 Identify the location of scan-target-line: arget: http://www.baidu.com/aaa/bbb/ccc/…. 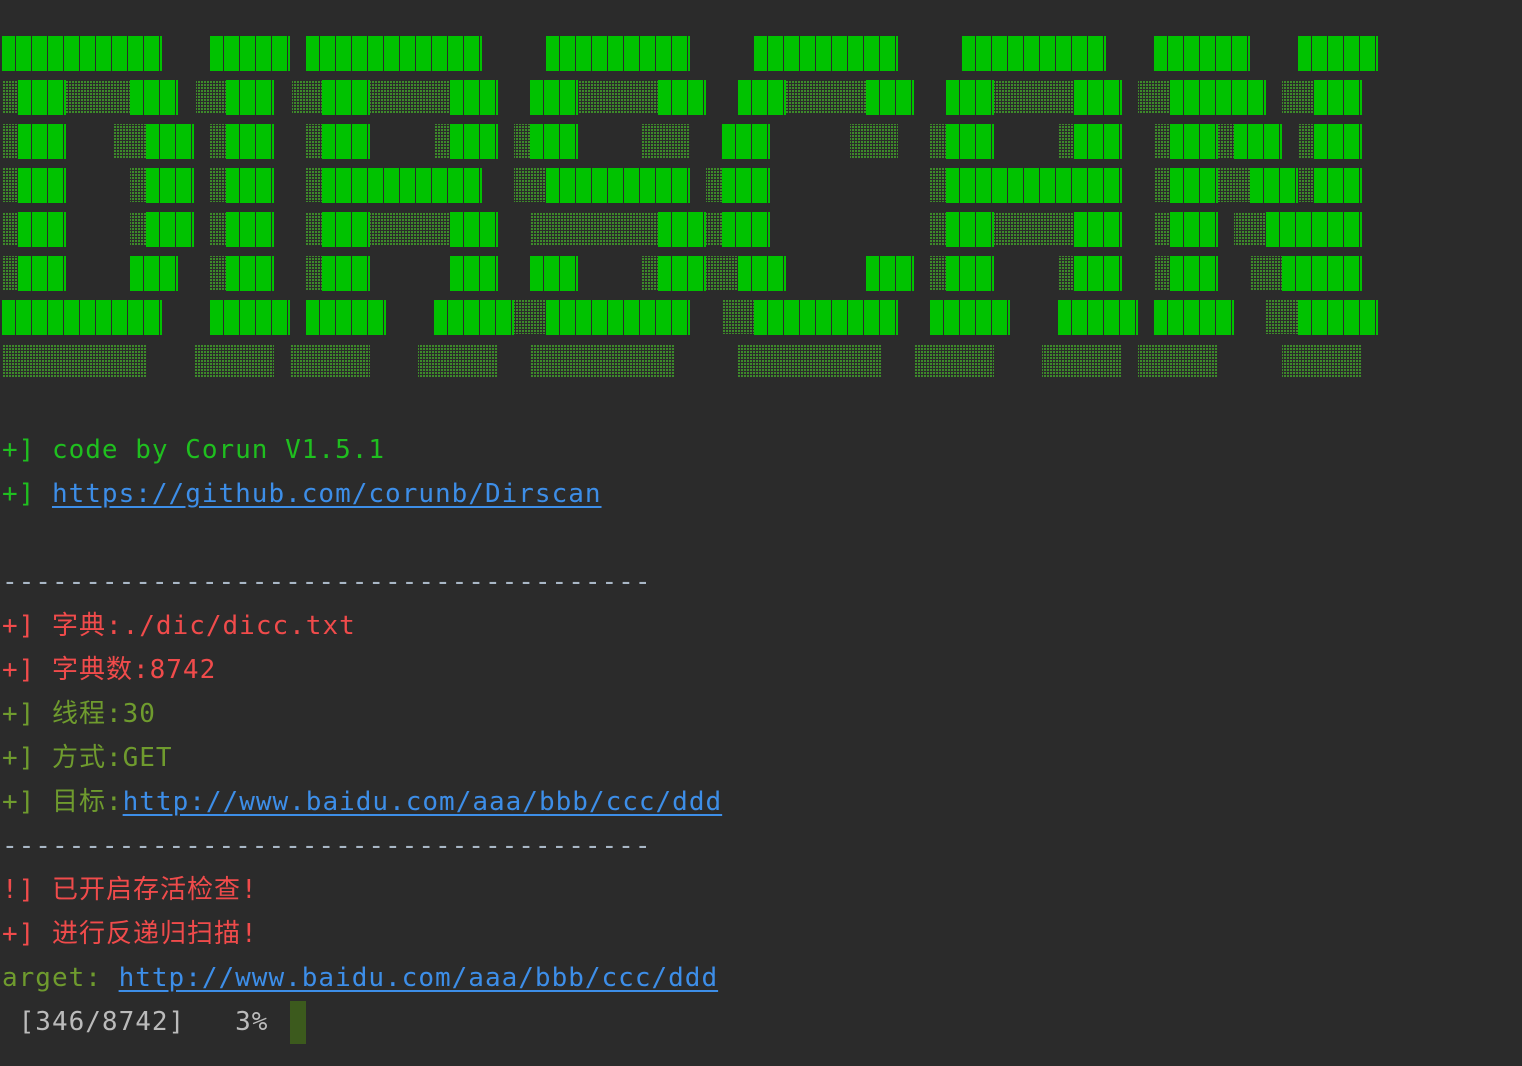
(360, 978).